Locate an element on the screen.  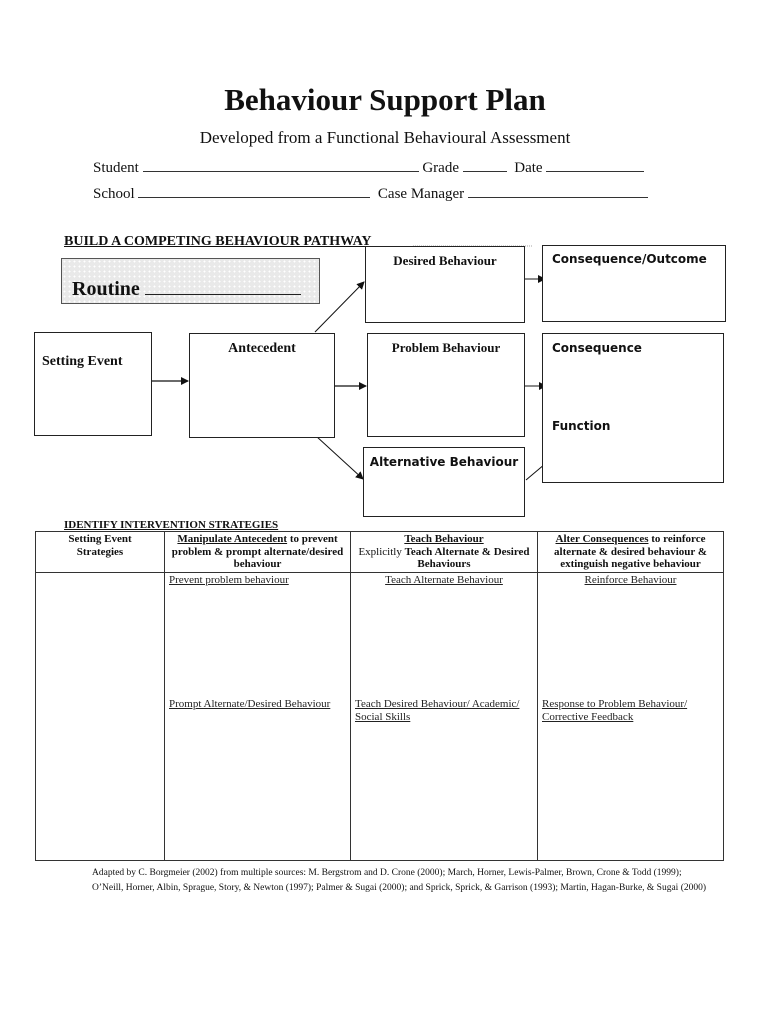
antecedent-box: Antecedent is located at coordinates (262, 385).